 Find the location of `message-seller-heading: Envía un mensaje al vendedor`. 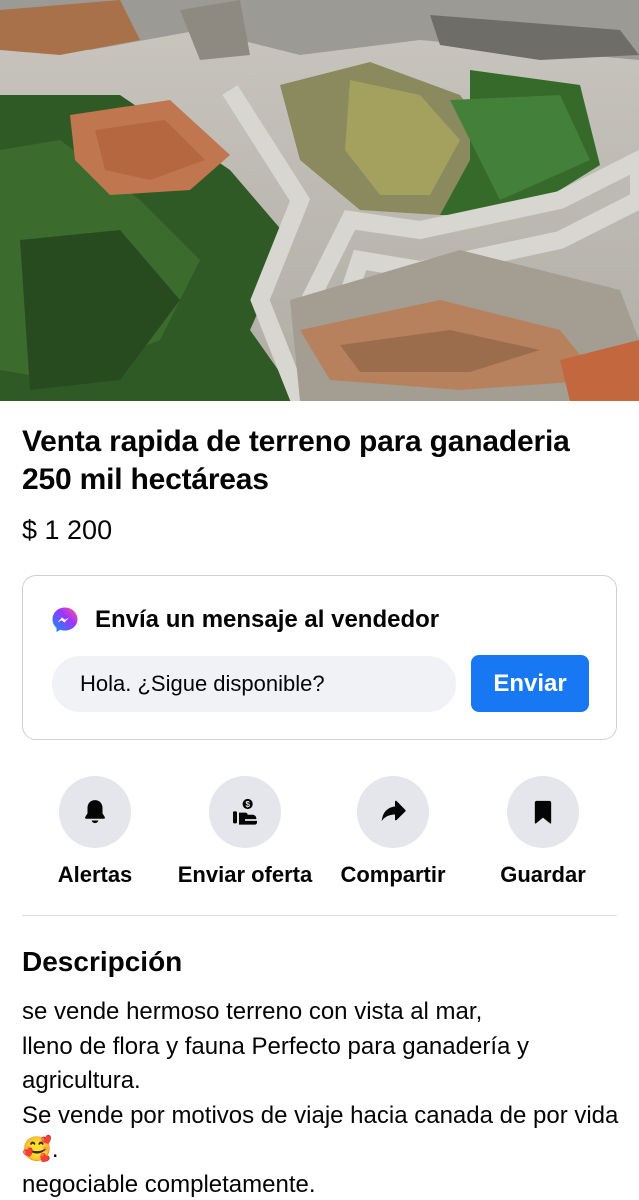

message-seller-heading: Envía un mensaje al vendedor is located at coordinates (267, 619).